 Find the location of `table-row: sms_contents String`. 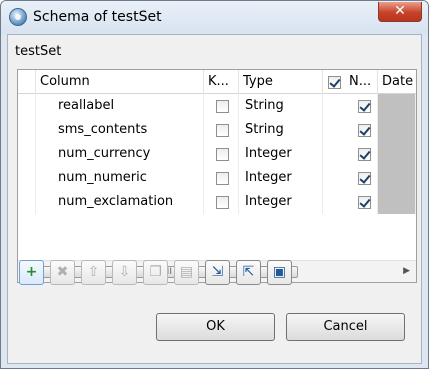

table-row: sms_contents String is located at coordinates (217, 130).